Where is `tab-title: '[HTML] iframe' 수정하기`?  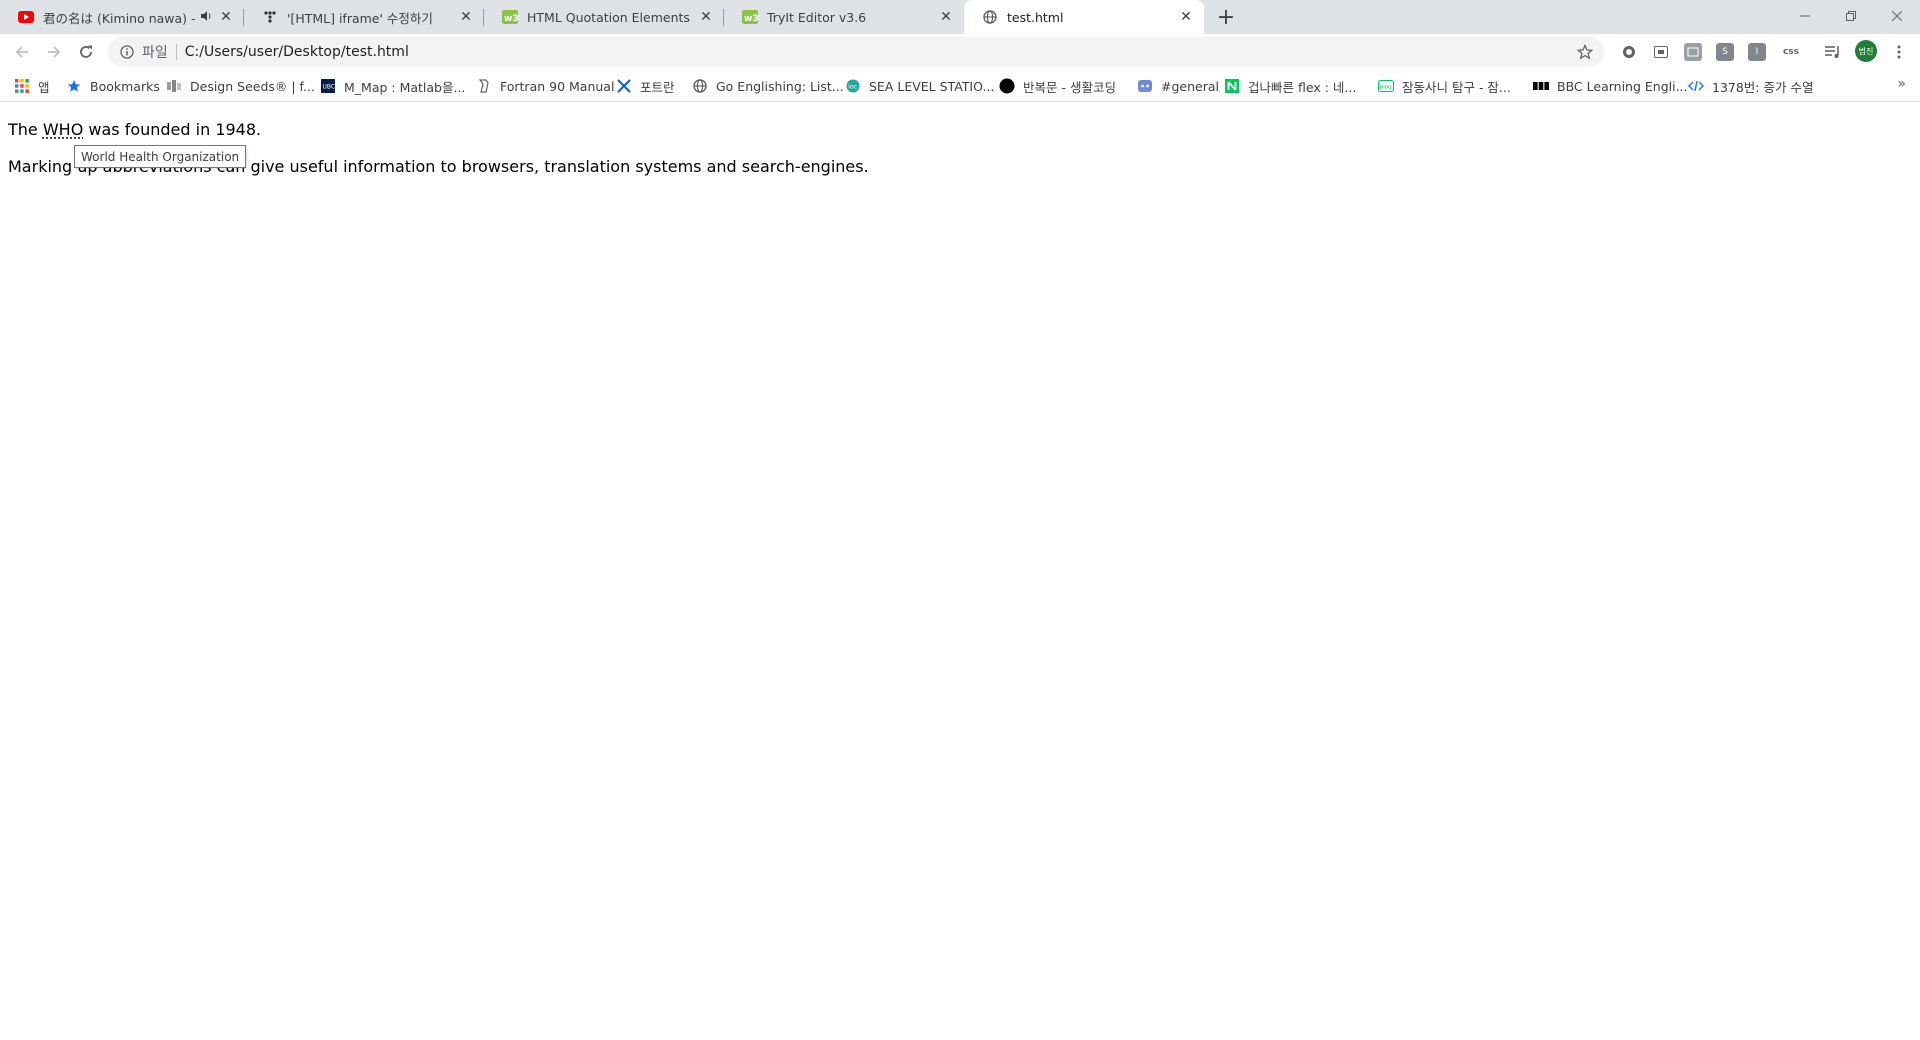 tab-title: '[HTML] iframe' 수정하기 is located at coordinates (360, 18).